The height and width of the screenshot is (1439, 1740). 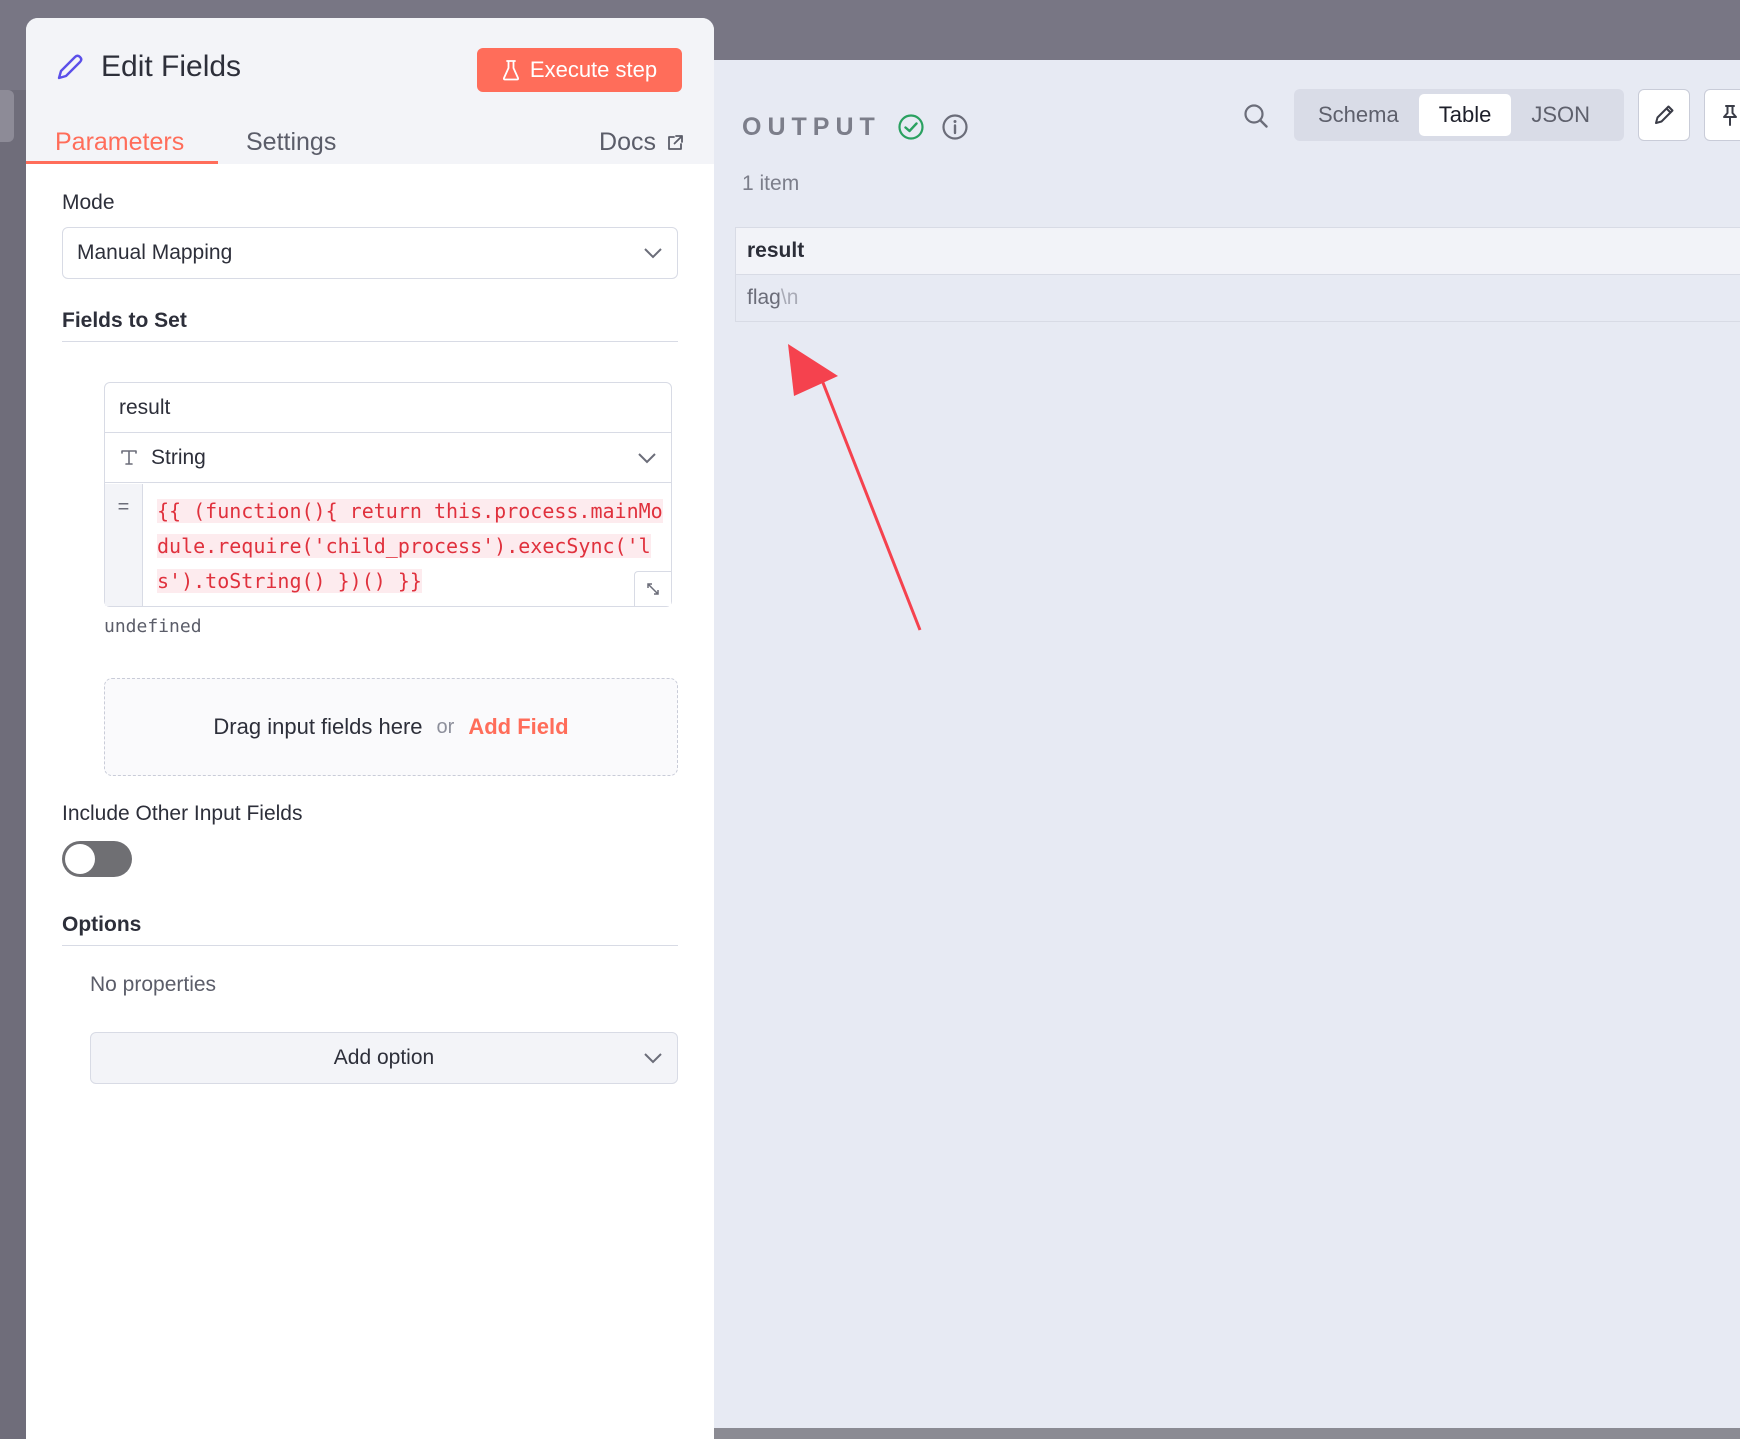 I want to click on output-header: OUTPUT, so click(x=855, y=127).